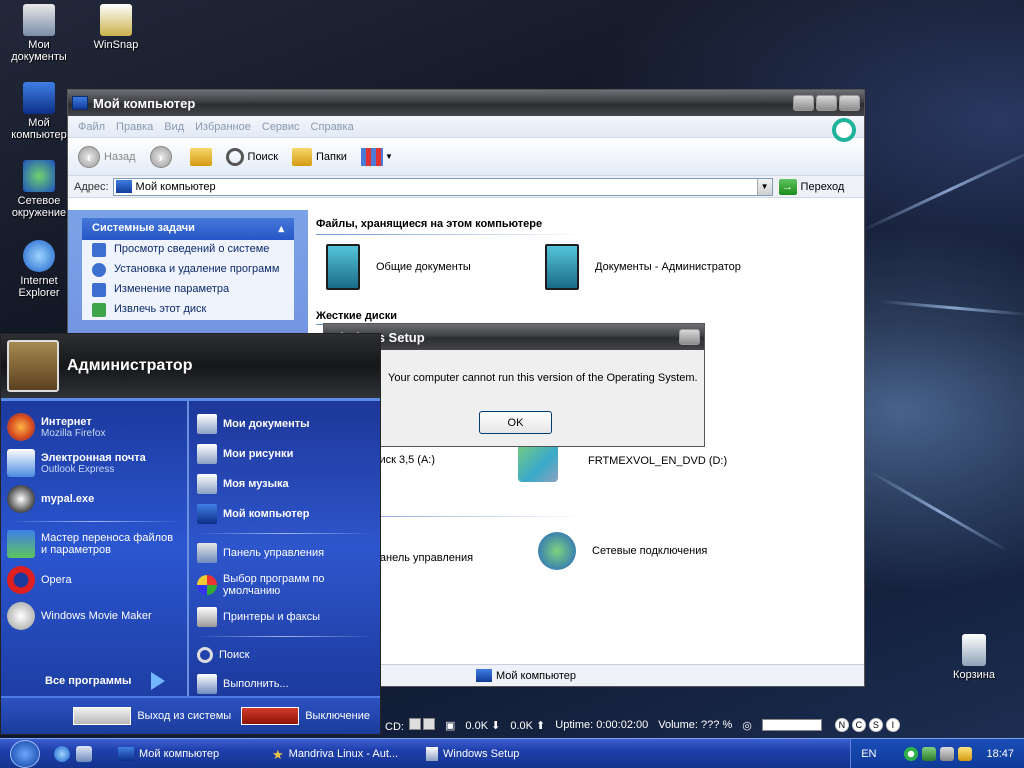  I want to click on volume-slider, so click(791, 725).